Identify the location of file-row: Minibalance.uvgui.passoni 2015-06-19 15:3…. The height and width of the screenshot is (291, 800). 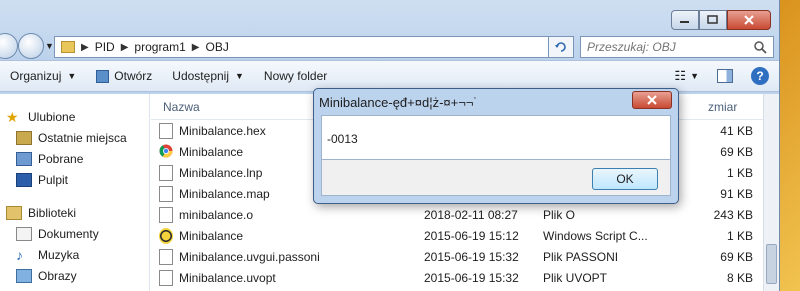
(457, 256).